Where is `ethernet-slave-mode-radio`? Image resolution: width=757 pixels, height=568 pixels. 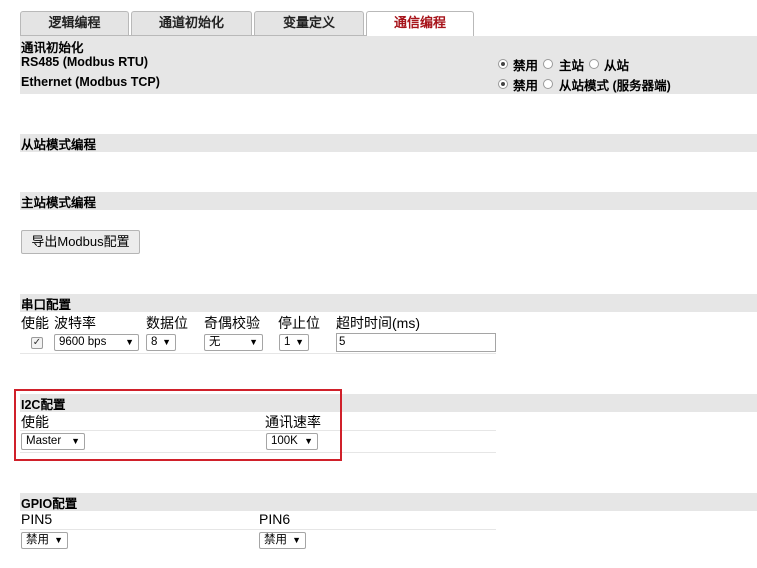 ethernet-slave-mode-radio is located at coordinates (548, 84).